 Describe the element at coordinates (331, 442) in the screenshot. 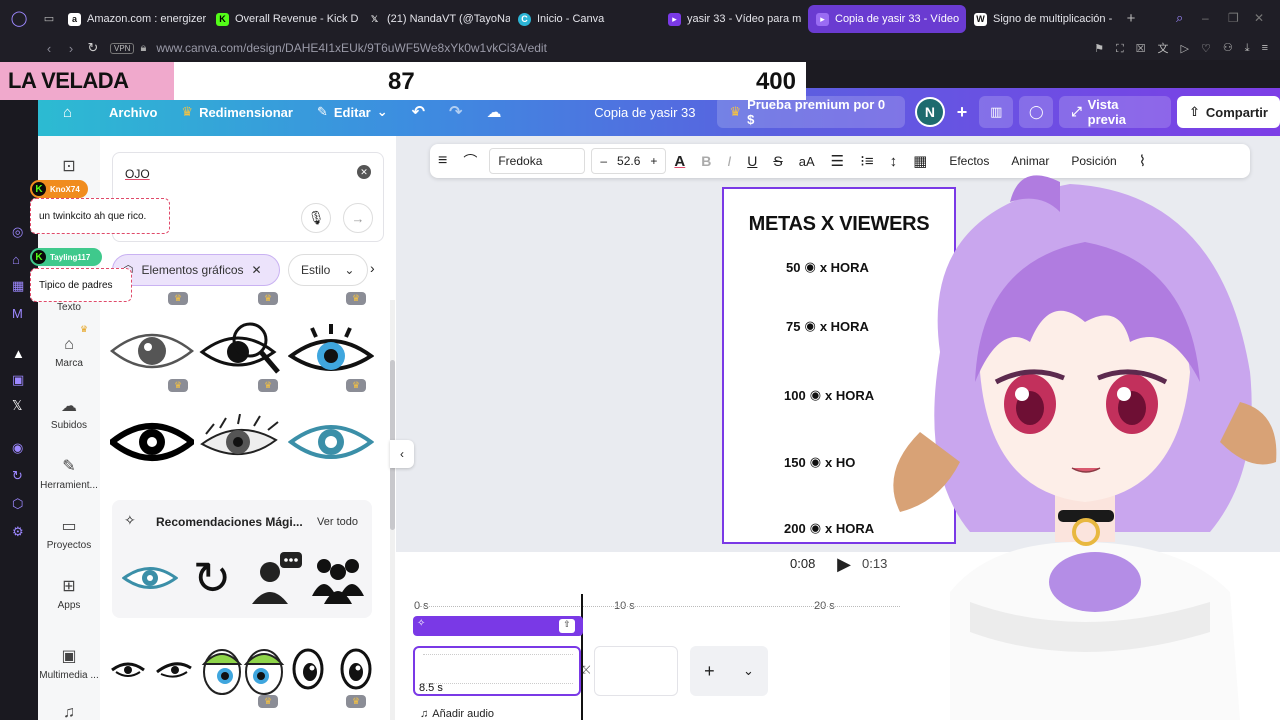

I see `eye-teal-graphic` at that location.